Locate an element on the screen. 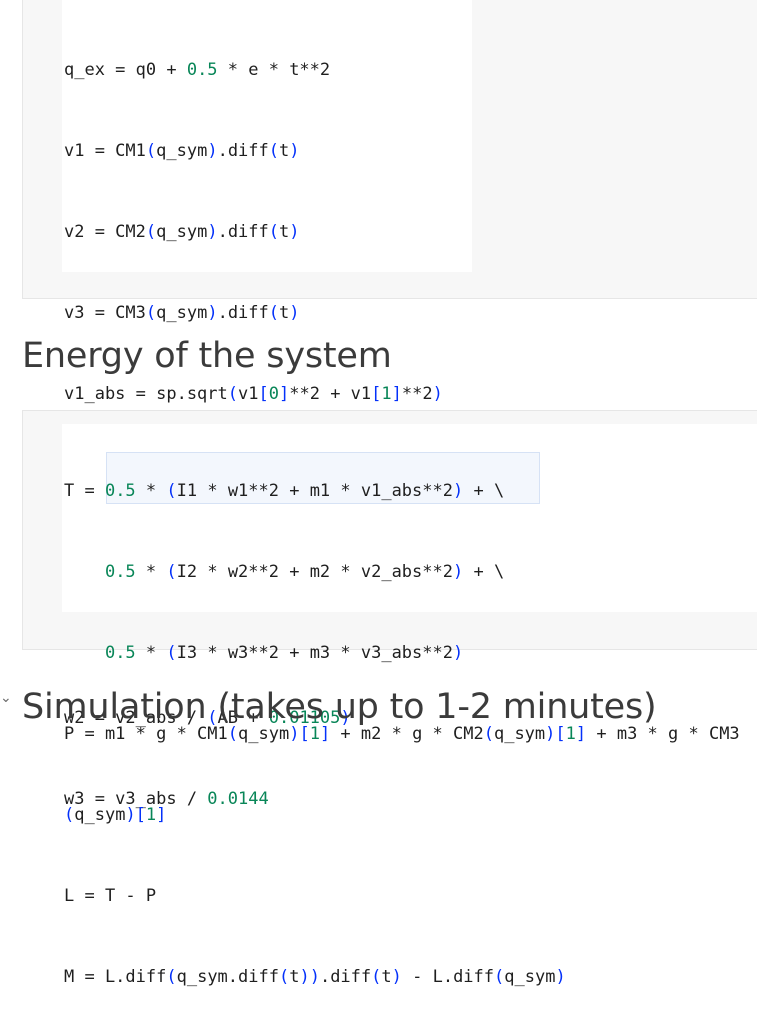 The width and height of the screenshot is (757, 1018). code-line: (q_sym)[1] is located at coordinates (115, 815).